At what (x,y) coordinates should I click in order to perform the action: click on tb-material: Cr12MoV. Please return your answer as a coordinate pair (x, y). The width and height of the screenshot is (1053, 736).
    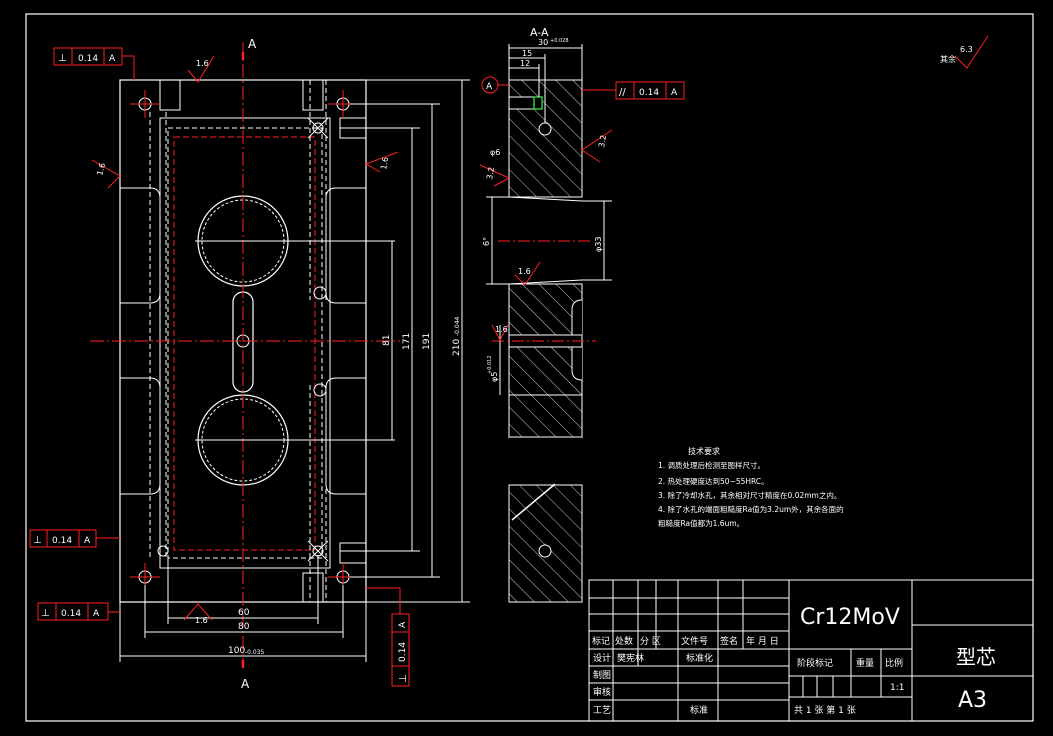
    Looking at the image, I should click on (850, 617).